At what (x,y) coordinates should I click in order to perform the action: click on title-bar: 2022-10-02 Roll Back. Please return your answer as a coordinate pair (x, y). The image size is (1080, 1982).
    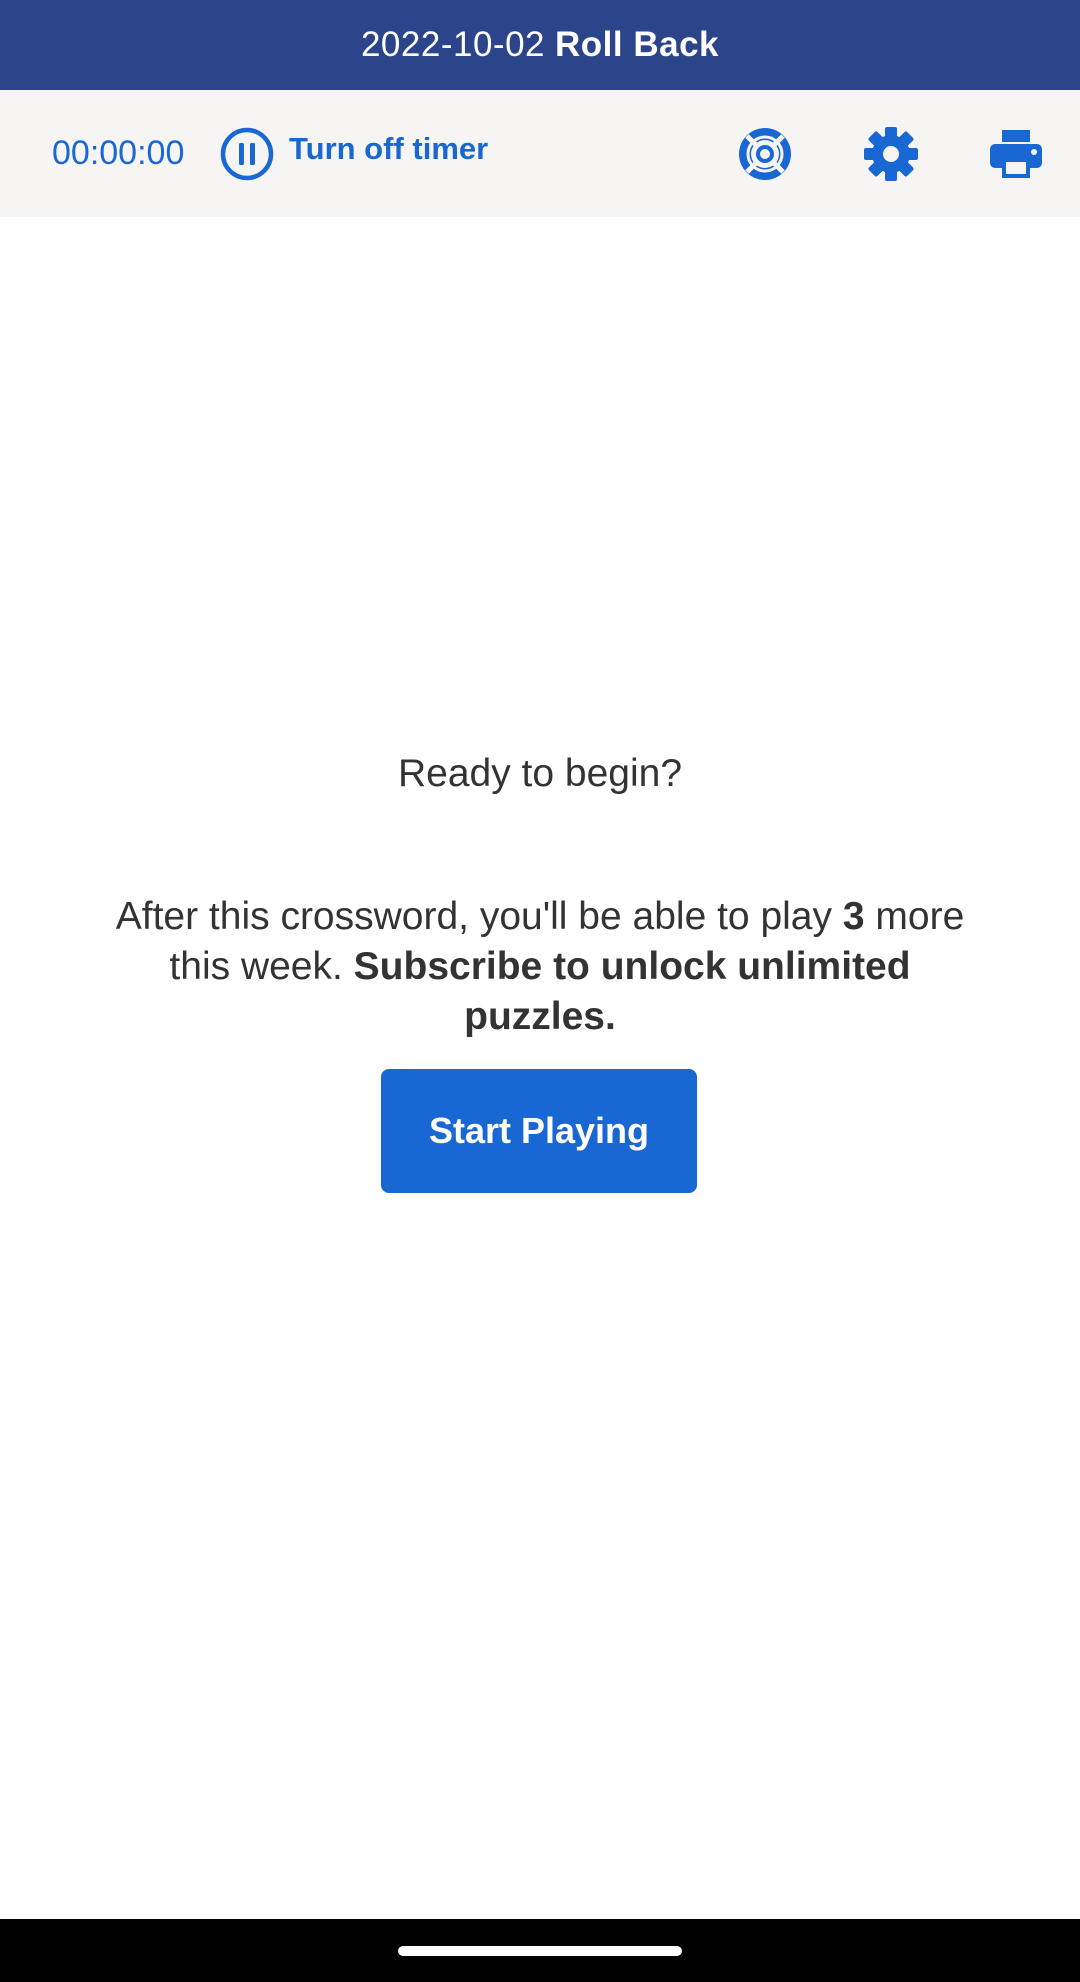
    Looking at the image, I should click on (540, 45).